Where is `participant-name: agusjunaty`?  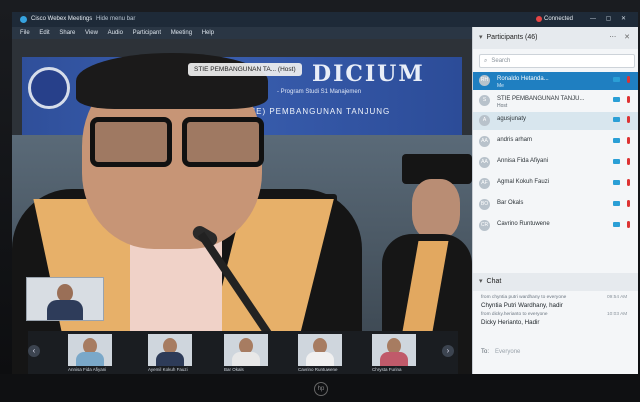
participant-name: agusjunaty is located at coordinates (512, 119).